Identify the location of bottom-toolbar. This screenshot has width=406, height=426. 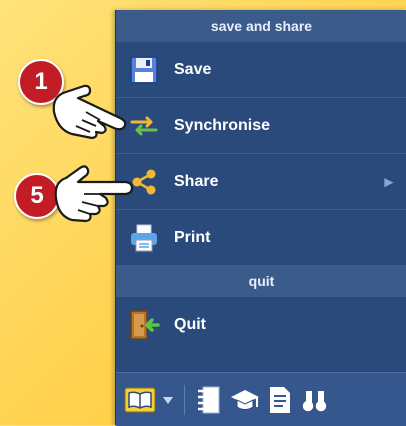
(261, 399).